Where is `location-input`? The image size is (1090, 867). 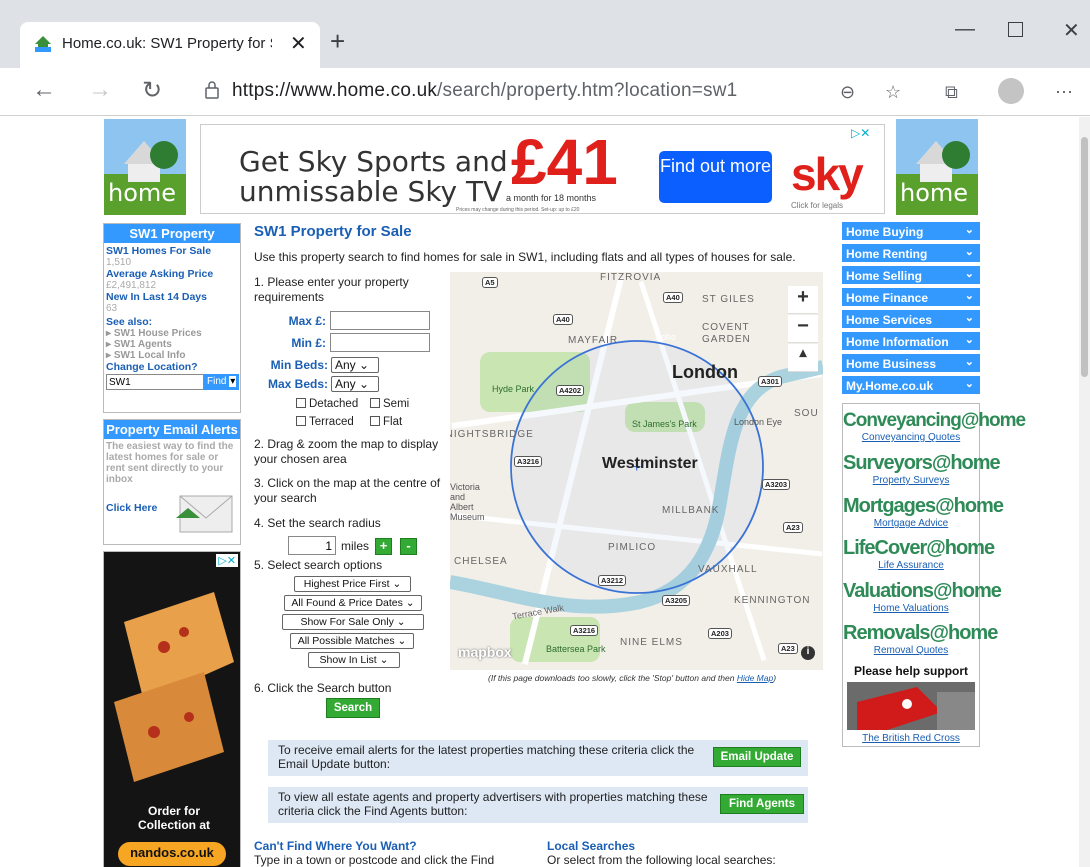 location-input is located at coordinates (155, 382).